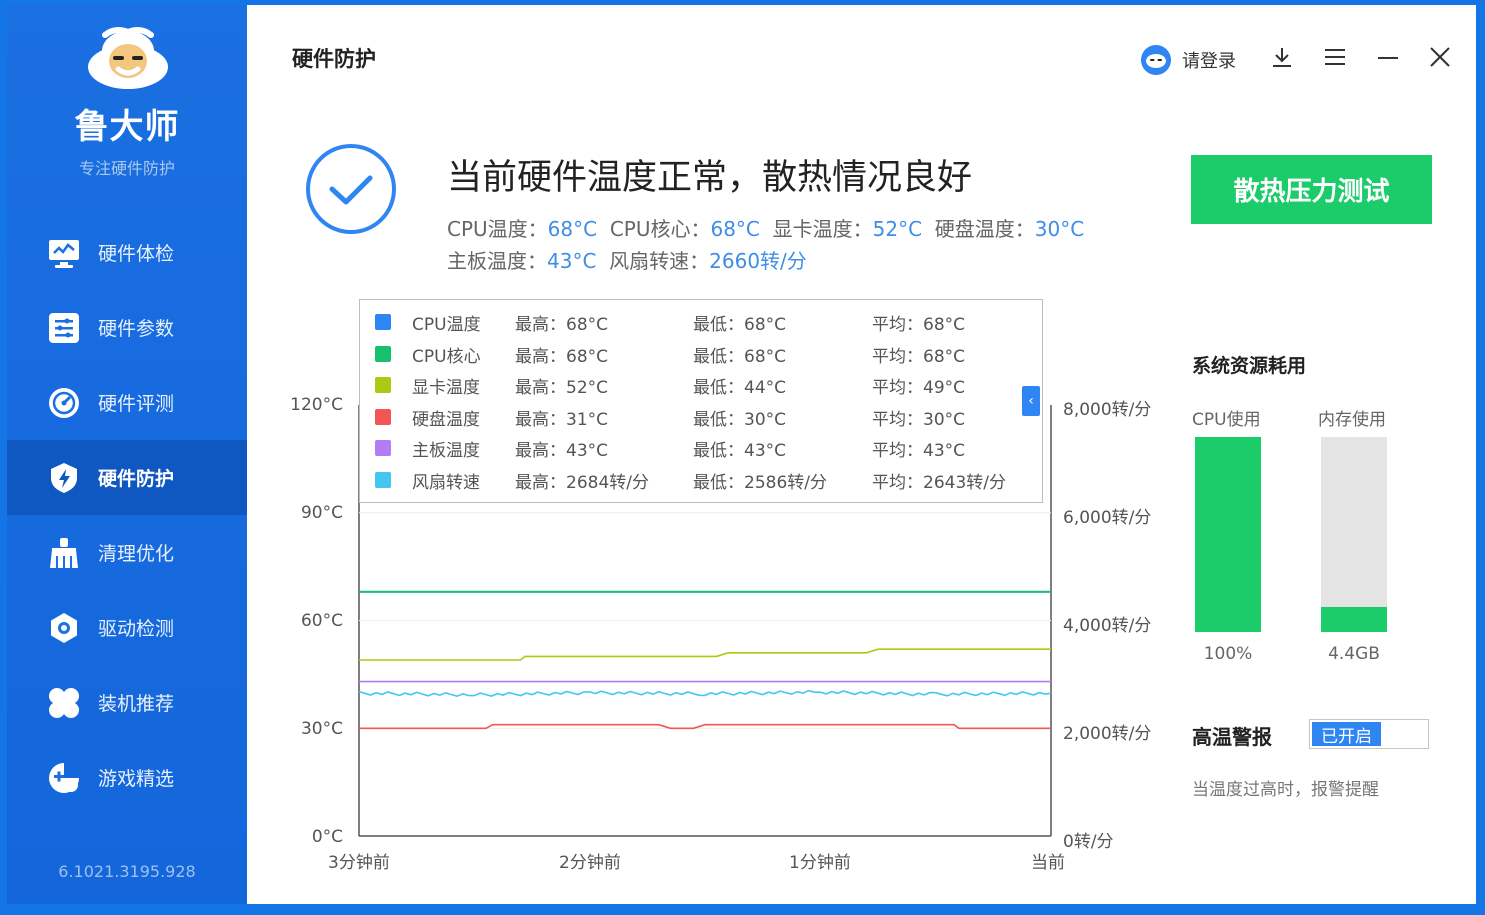 The height and width of the screenshot is (915, 1485). Describe the element at coordinates (1031, 401) in the screenshot. I see `legend-collapse-button: ‹` at that location.